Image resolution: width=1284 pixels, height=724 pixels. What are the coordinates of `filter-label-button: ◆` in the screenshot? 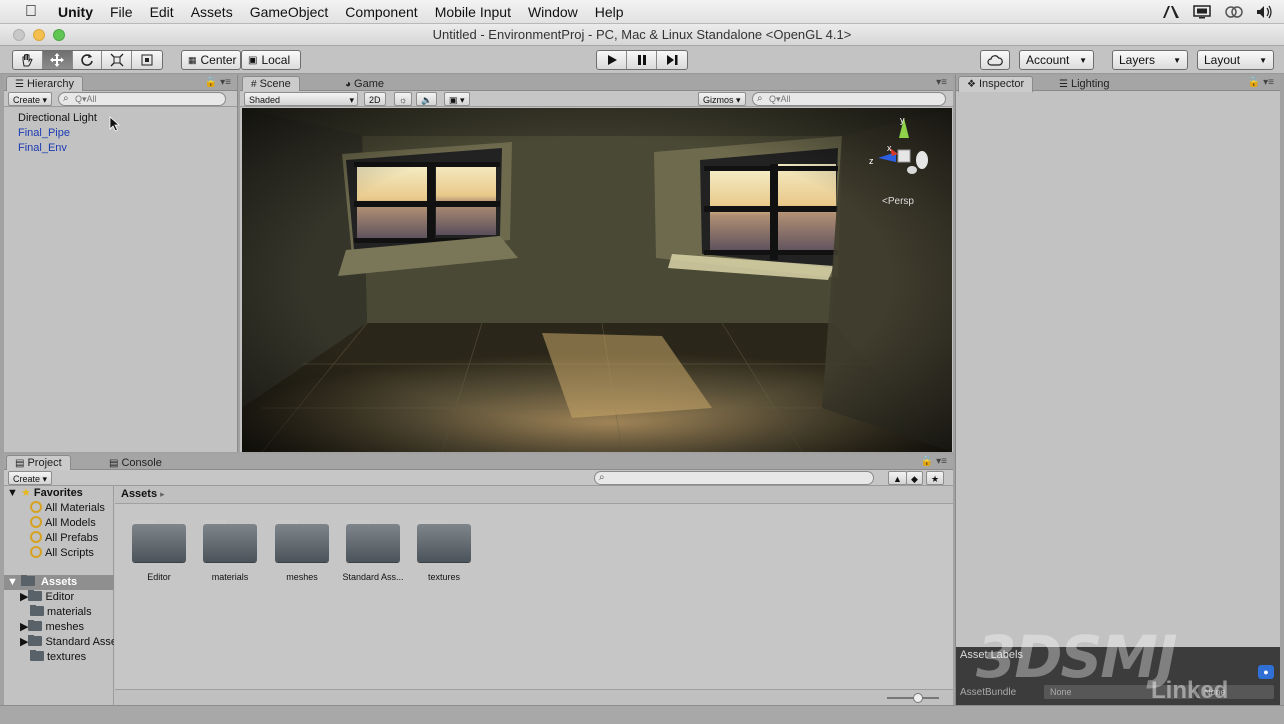 It's located at (914, 478).